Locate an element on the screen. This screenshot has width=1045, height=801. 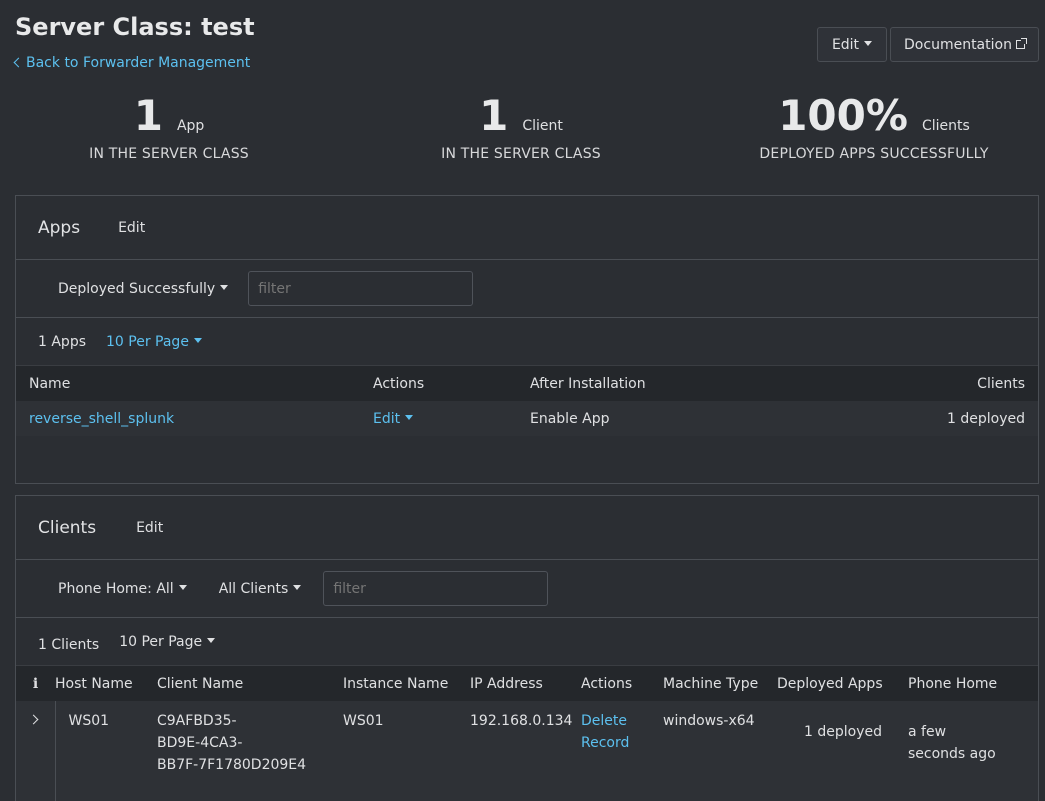
phone-home-line: a few is located at coordinates (927, 732).